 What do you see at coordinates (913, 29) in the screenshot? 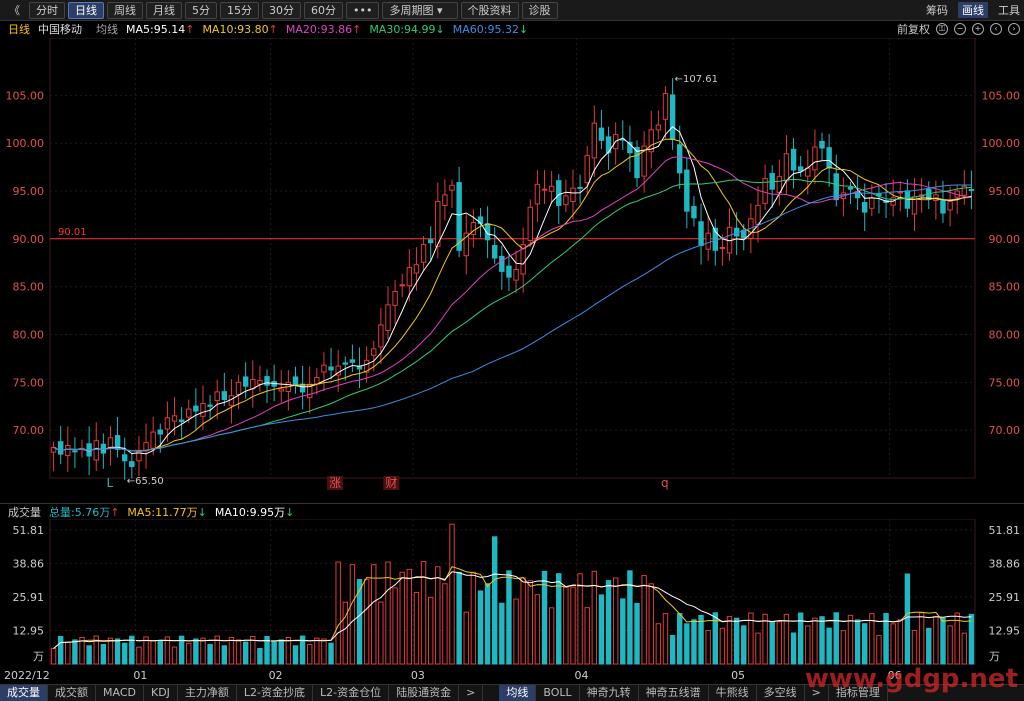
I see `adjust-mode: 前复权` at bounding box center [913, 29].